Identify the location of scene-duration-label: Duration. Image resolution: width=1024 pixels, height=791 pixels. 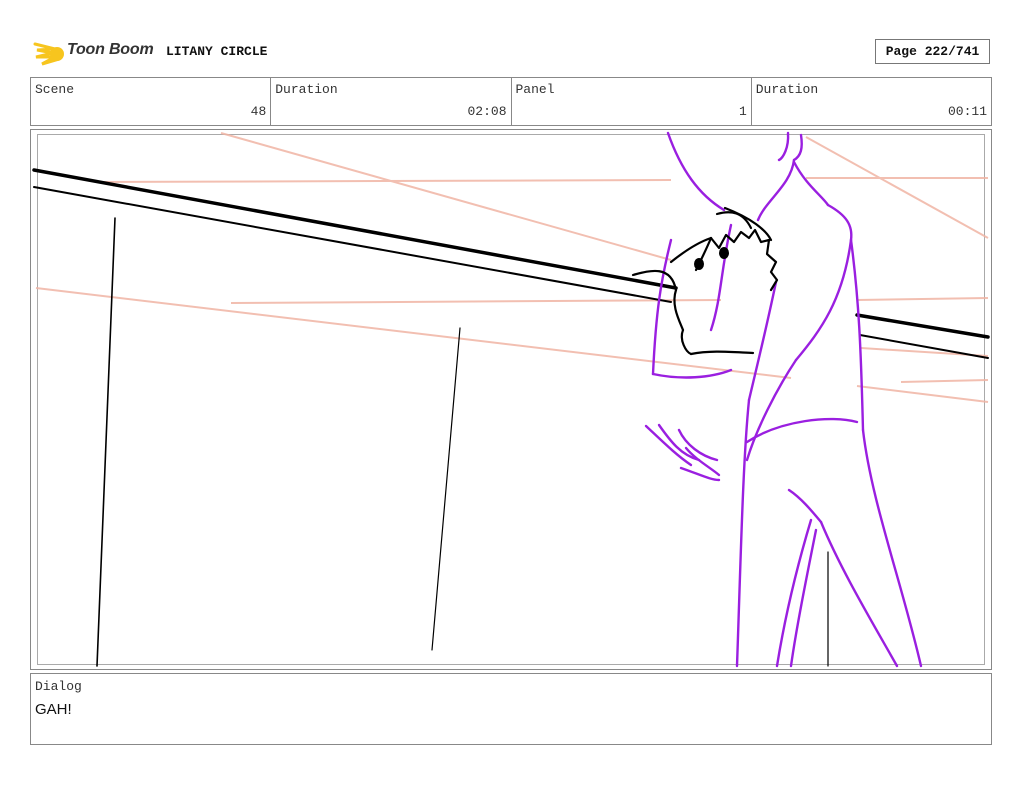
(306, 89).